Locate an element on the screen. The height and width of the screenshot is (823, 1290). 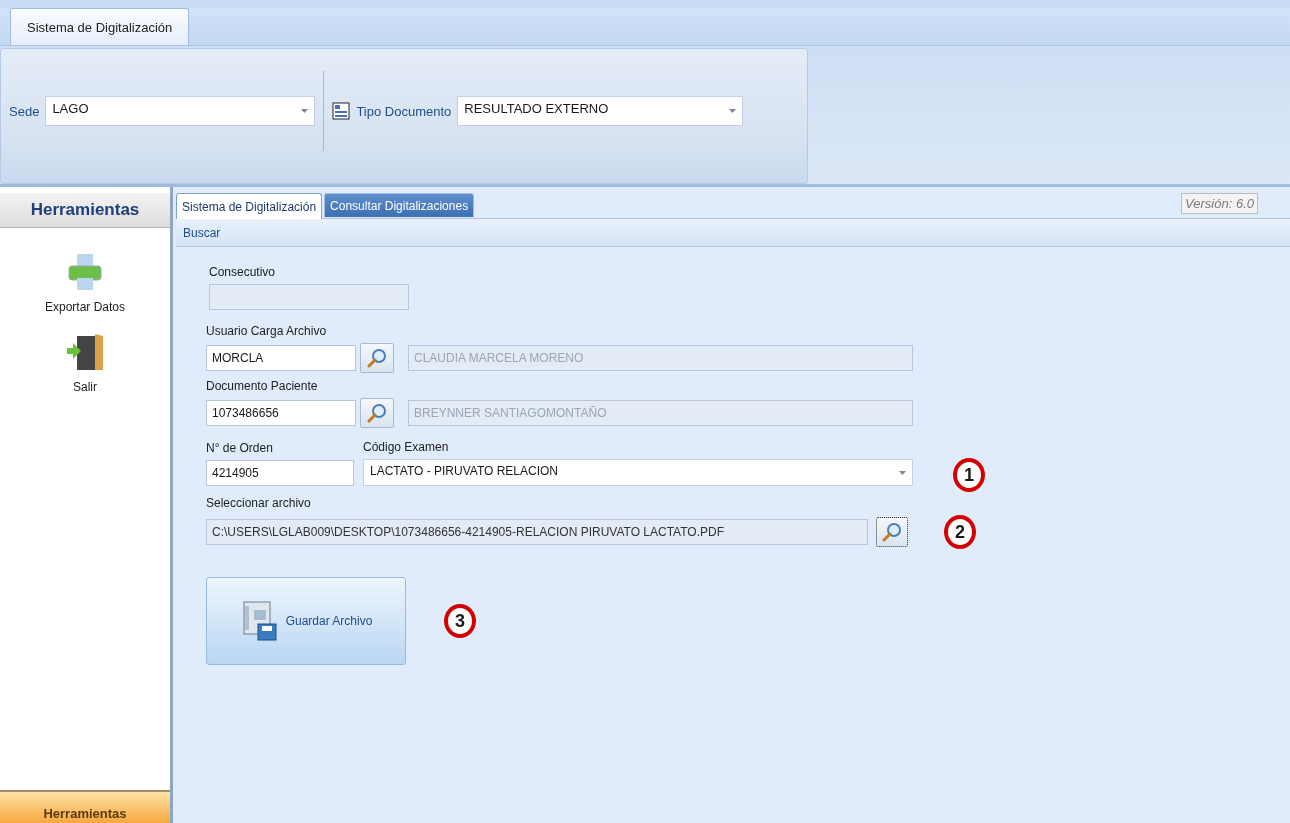
field-label: Usuario Carga Archivo is located at coordinates (267, 331).